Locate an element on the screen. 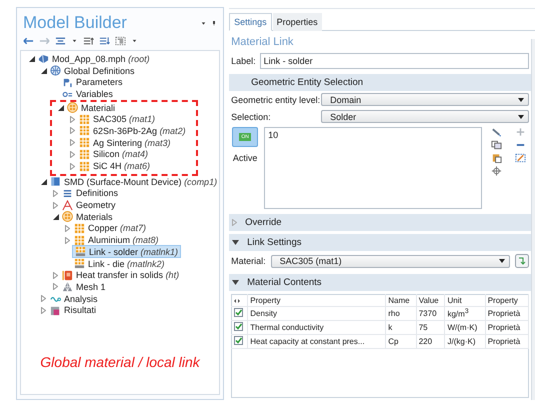  paste-icon is located at coordinates (496, 158).